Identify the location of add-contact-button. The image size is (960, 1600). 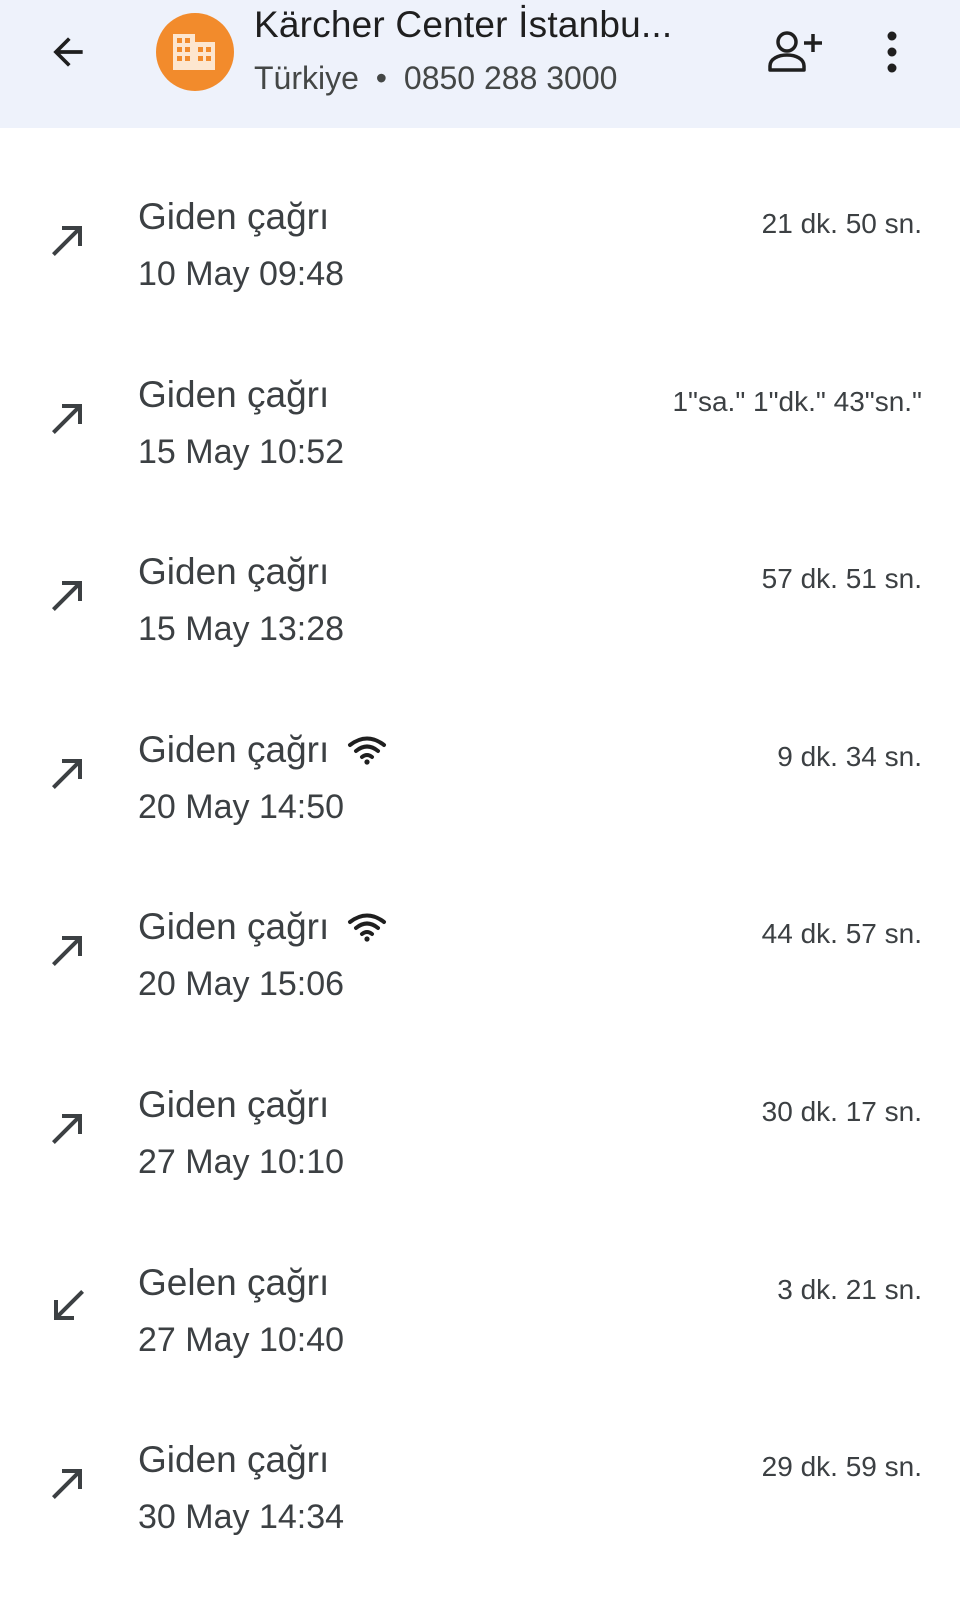
(796, 52).